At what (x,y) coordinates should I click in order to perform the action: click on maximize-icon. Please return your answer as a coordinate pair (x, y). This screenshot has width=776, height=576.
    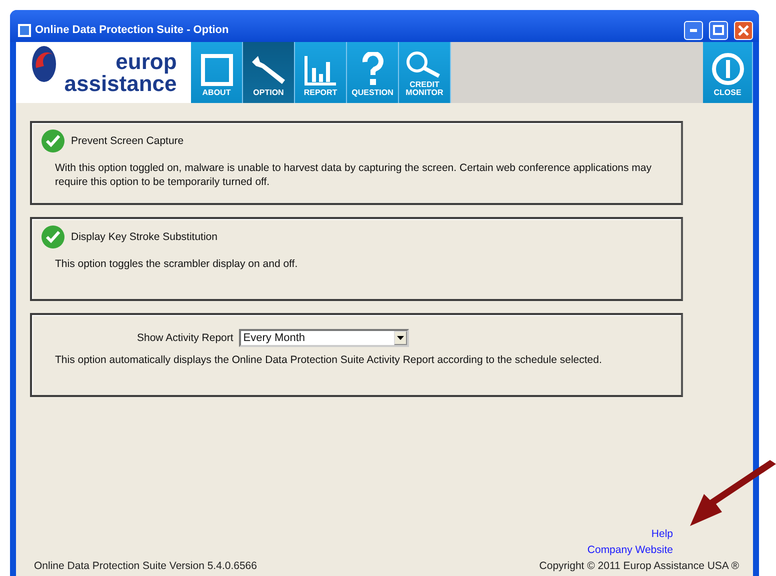
    Looking at the image, I should click on (718, 30).